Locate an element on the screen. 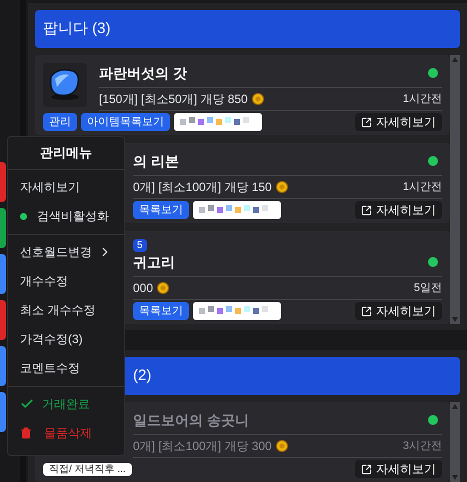 The height and width of the screenshot is (482, 467). item-details: 0개] [최소100개] 개당 300 is located at coordinates (202, 446).